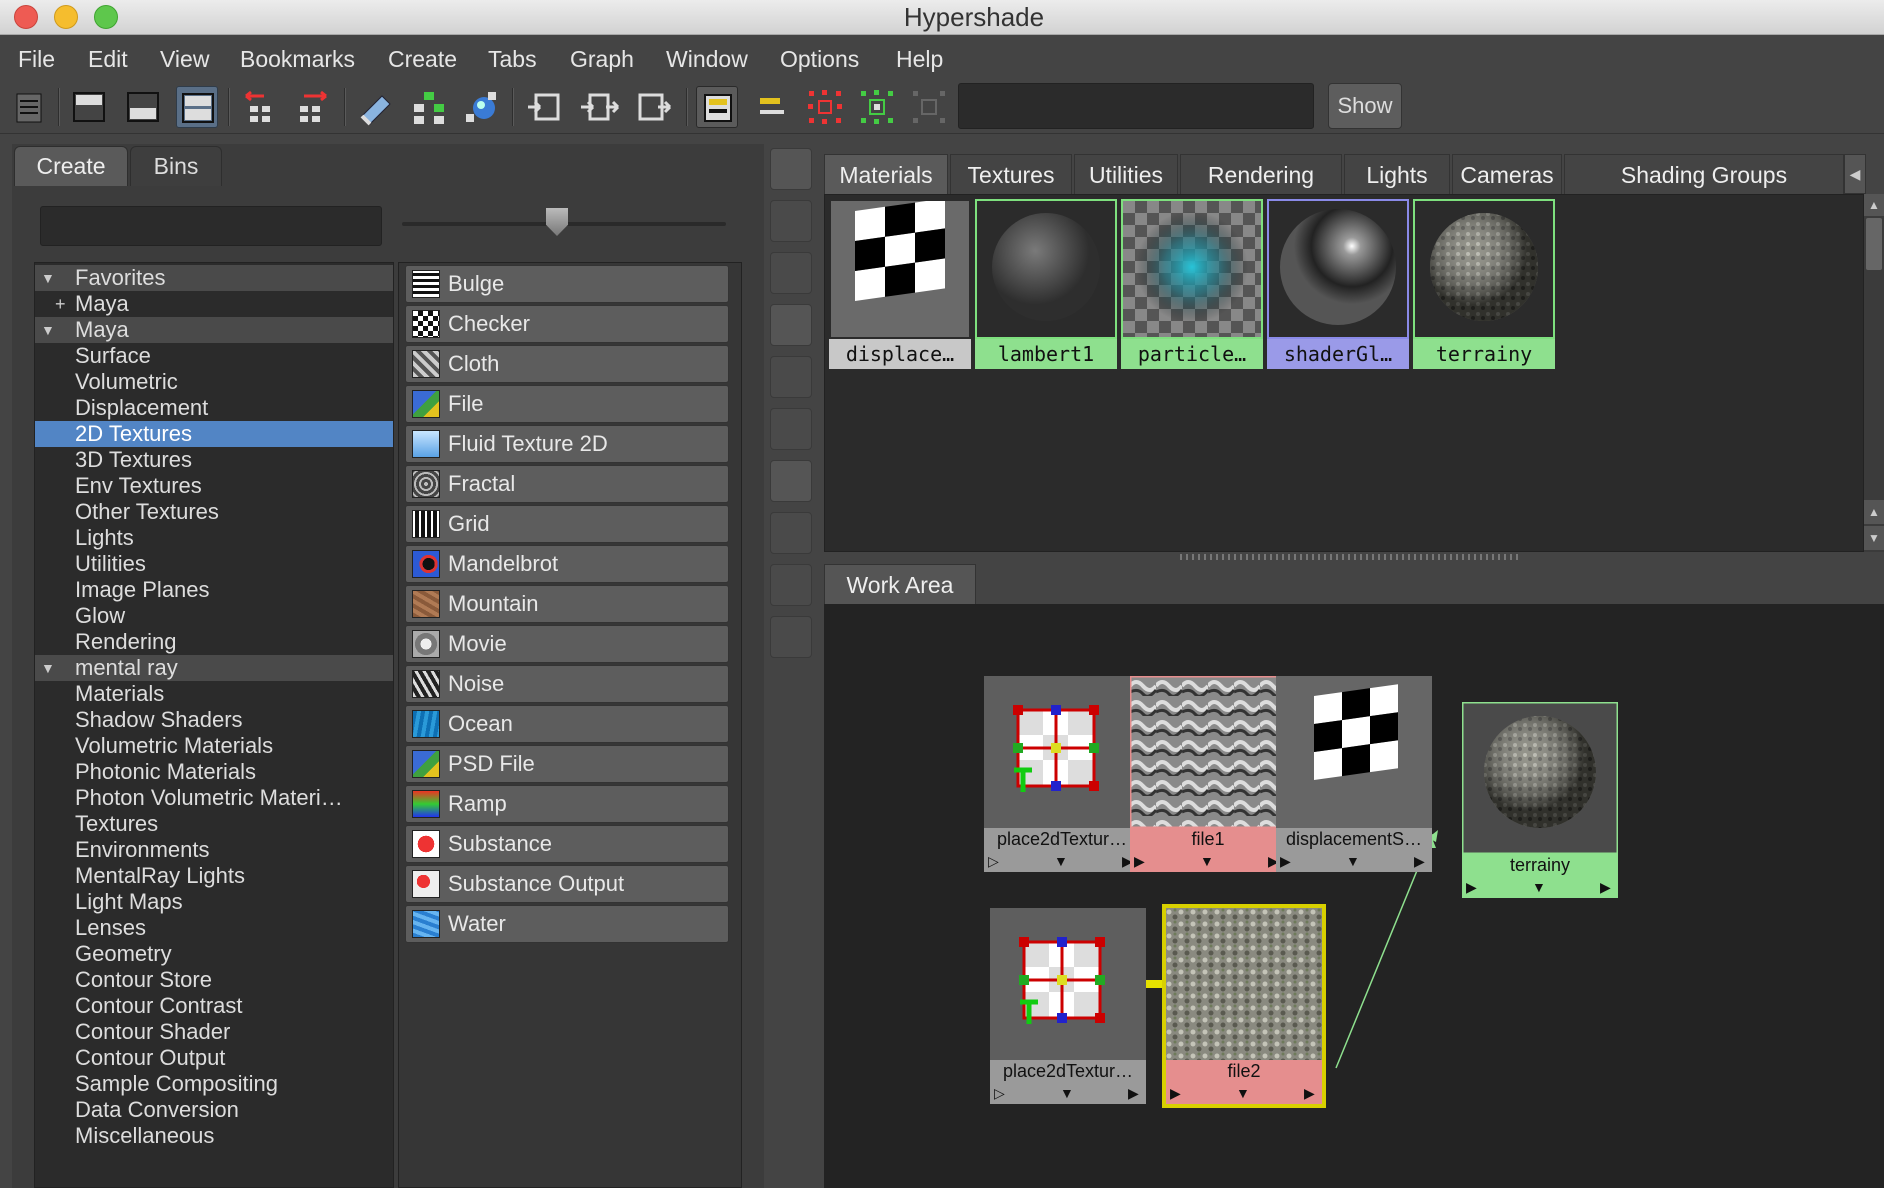 The width and height of the screenshot is (1884, 1188). What do you see at coordinates (599, 107) in the screenshot?
I see `io-connections-icon` at bounding box center [599, 107].